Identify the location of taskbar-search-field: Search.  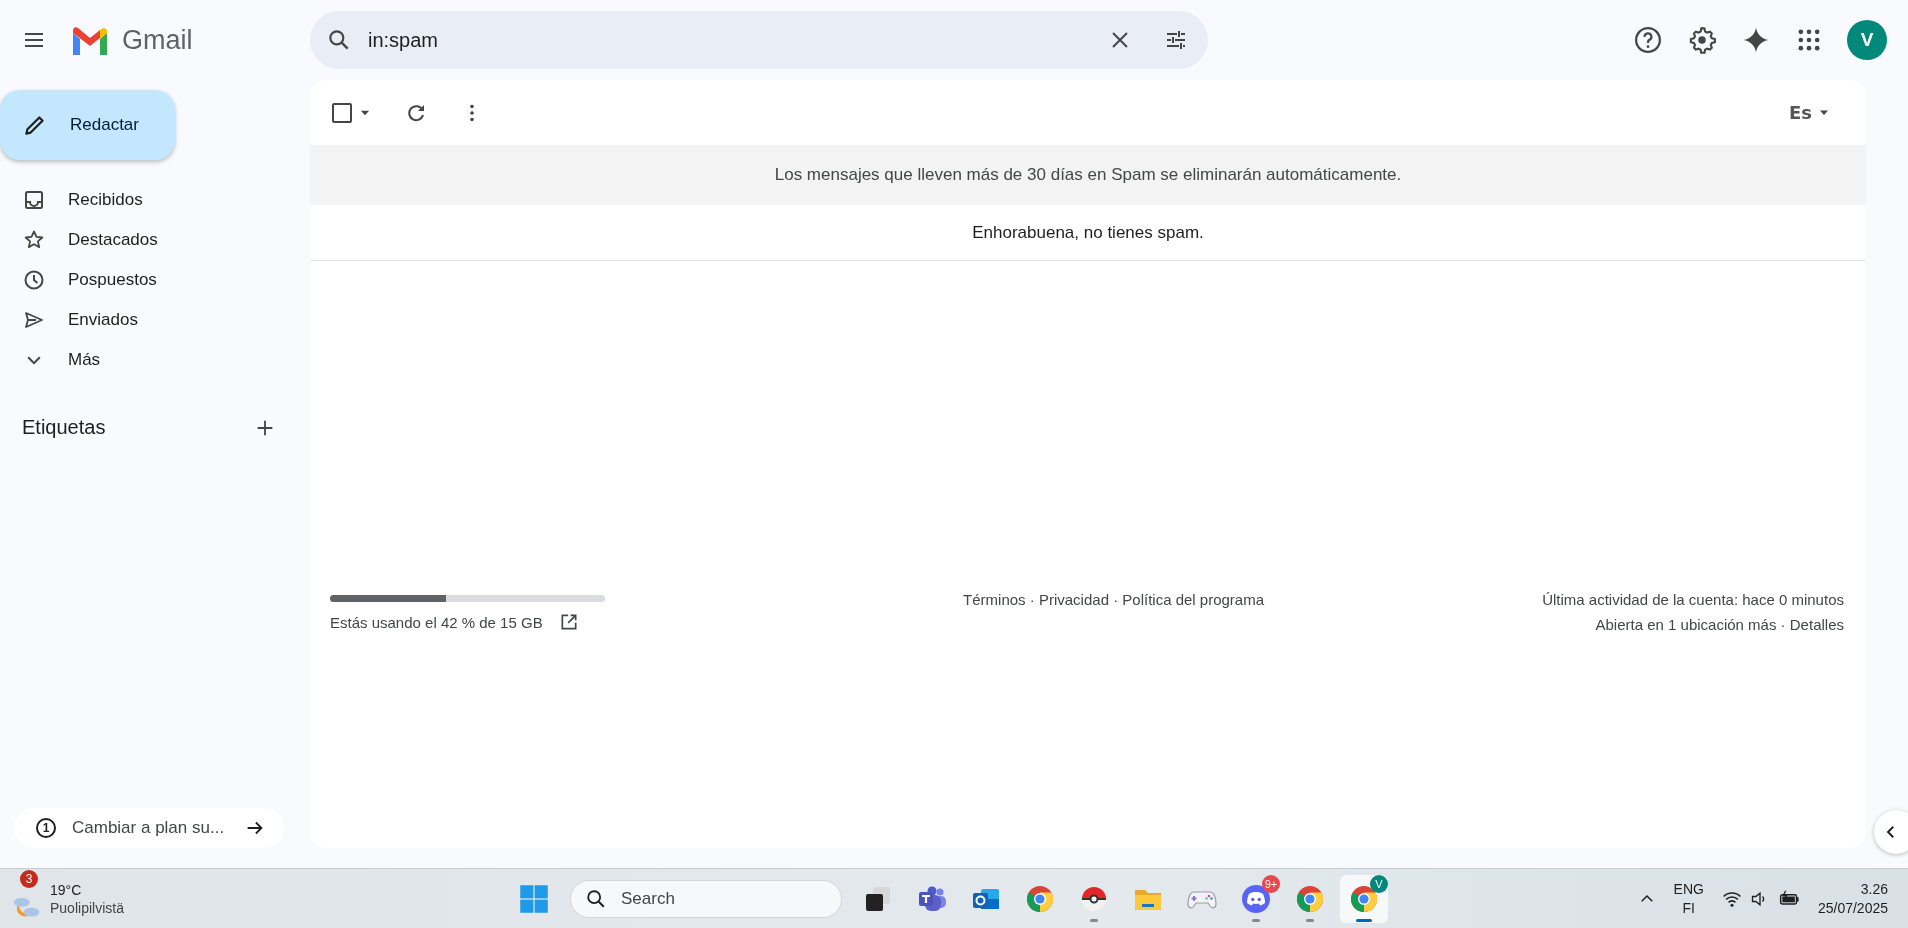
(706, 898).